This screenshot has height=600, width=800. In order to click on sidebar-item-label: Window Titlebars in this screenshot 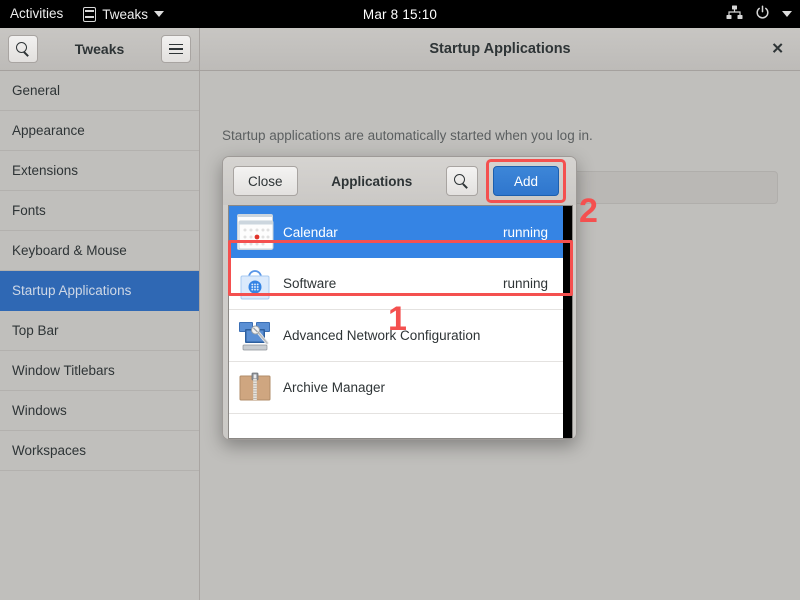, I will do `click(63, 370)`.